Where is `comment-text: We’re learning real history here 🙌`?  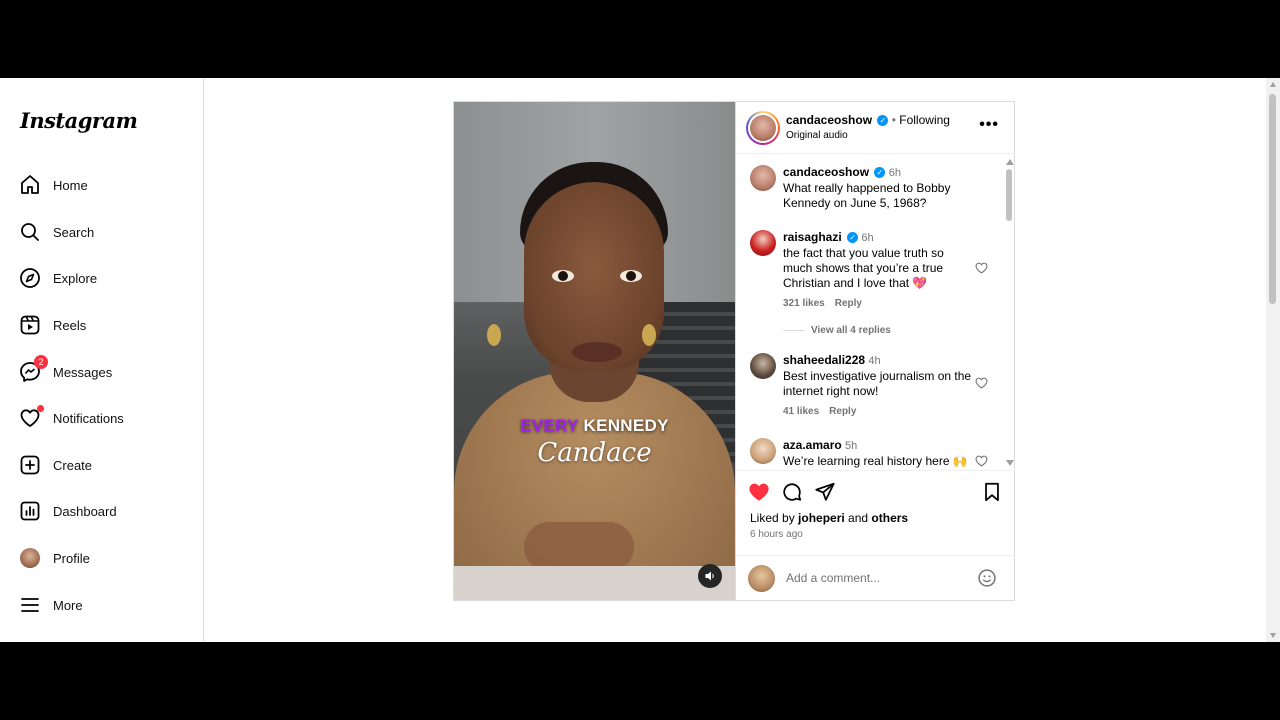
comment-text: We’re learning real history here 🙌 is located at coordinates (875, 461).